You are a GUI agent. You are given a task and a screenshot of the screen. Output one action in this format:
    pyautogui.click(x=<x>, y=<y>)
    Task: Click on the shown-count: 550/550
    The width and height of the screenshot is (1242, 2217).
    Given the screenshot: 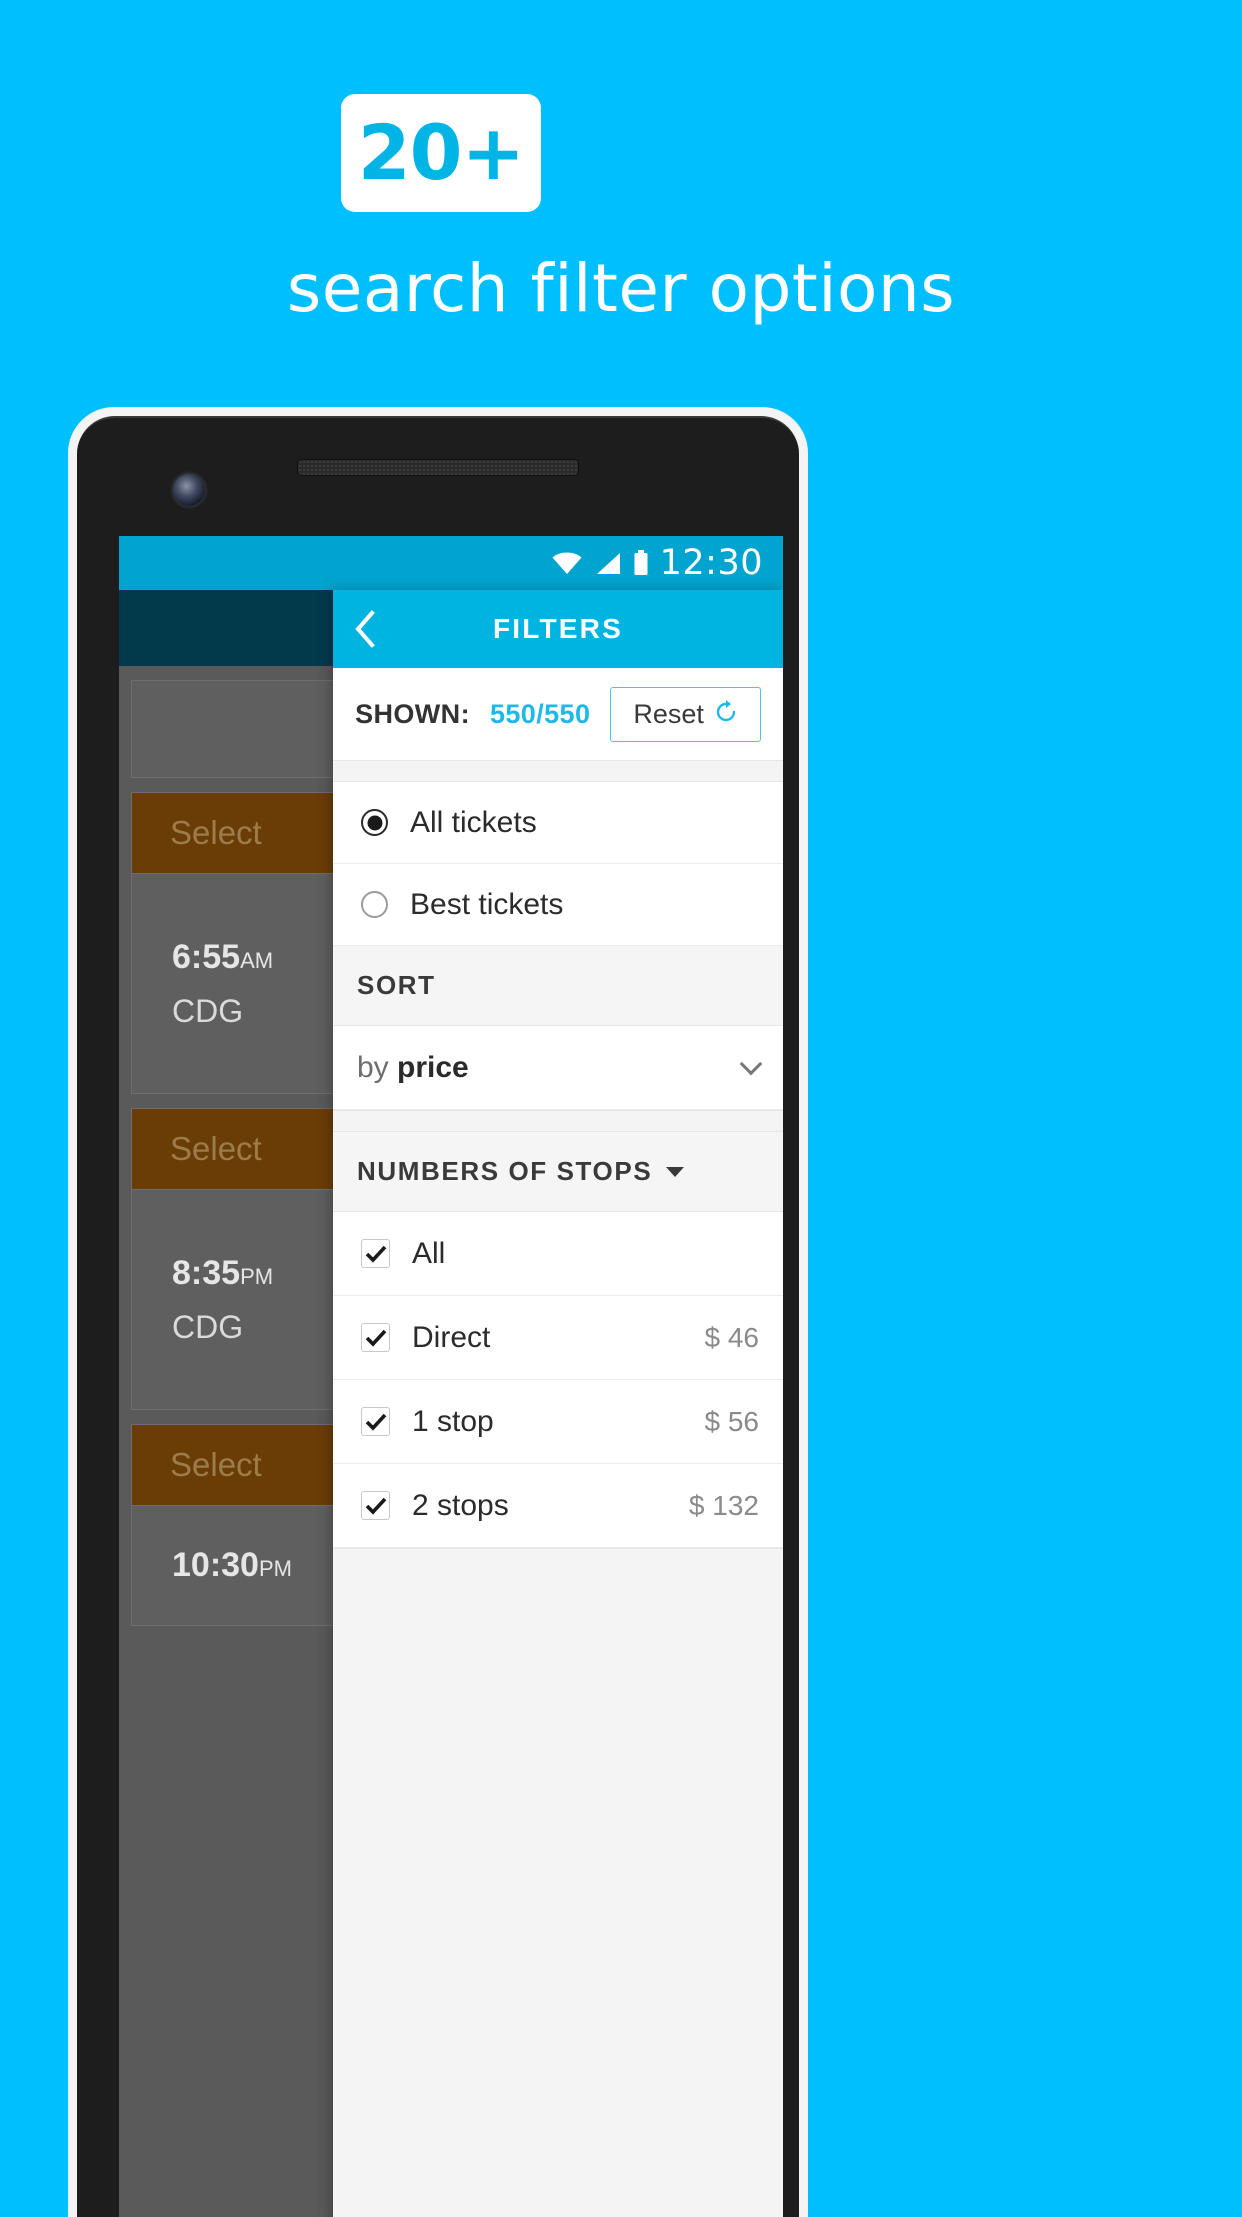 What is the action you would take?
    pyautogui.click(x=540, y=713)
    